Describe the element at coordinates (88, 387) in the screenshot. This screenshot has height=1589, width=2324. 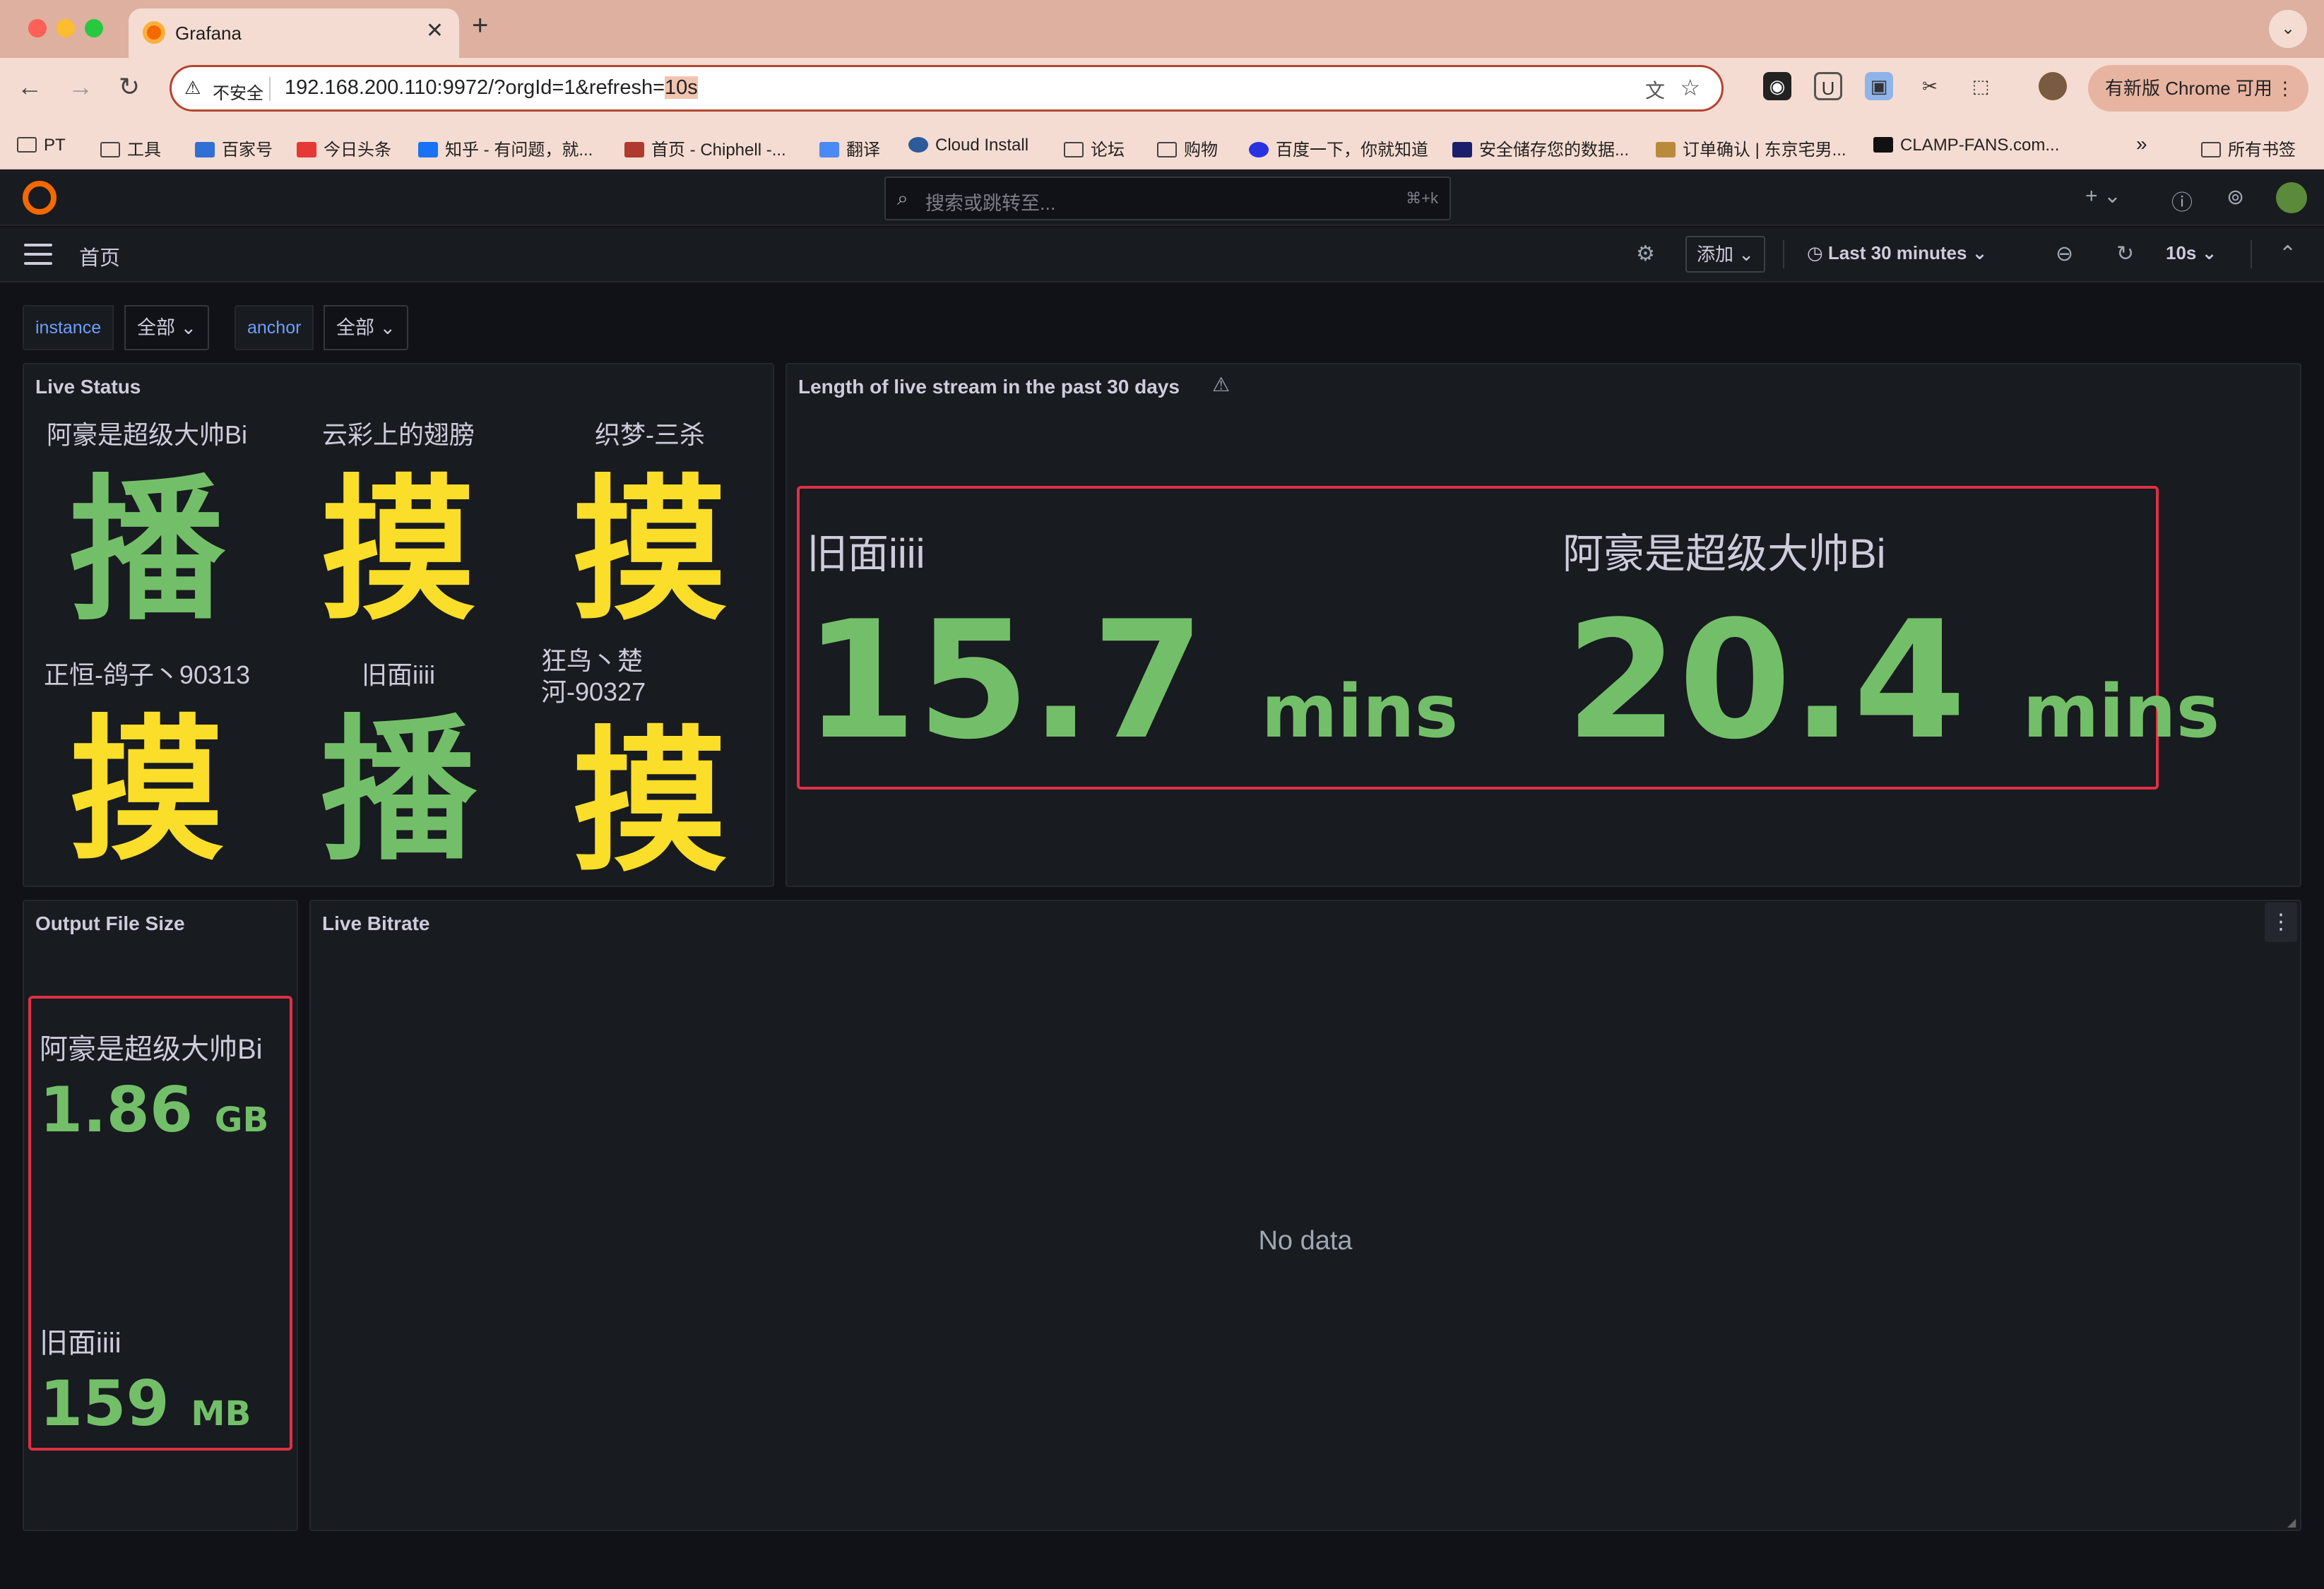
I see `panel-title: Live Status` at that location.